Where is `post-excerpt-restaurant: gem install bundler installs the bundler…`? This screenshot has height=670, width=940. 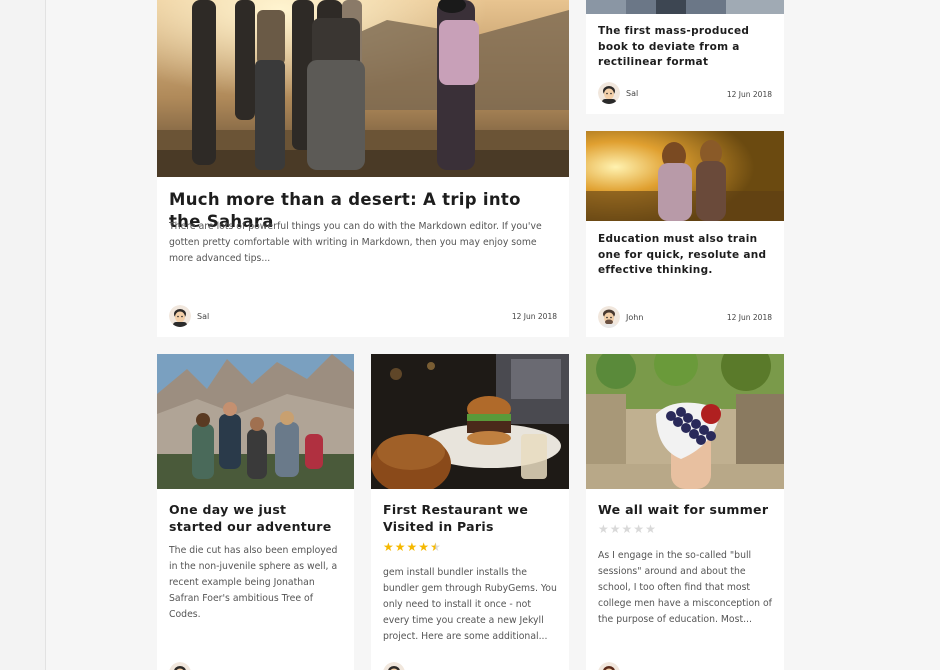 post-excerpt-restaurant: gem install bundler installs the bundler… is located at coordinates (470, 604).